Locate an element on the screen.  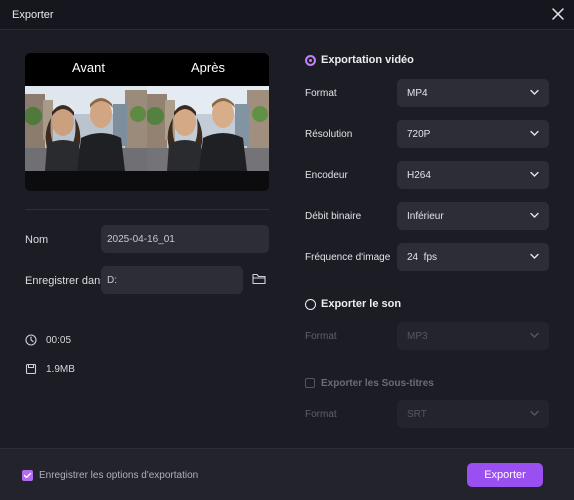
resolution-label: Résolution is located at coordinates (329, 134).